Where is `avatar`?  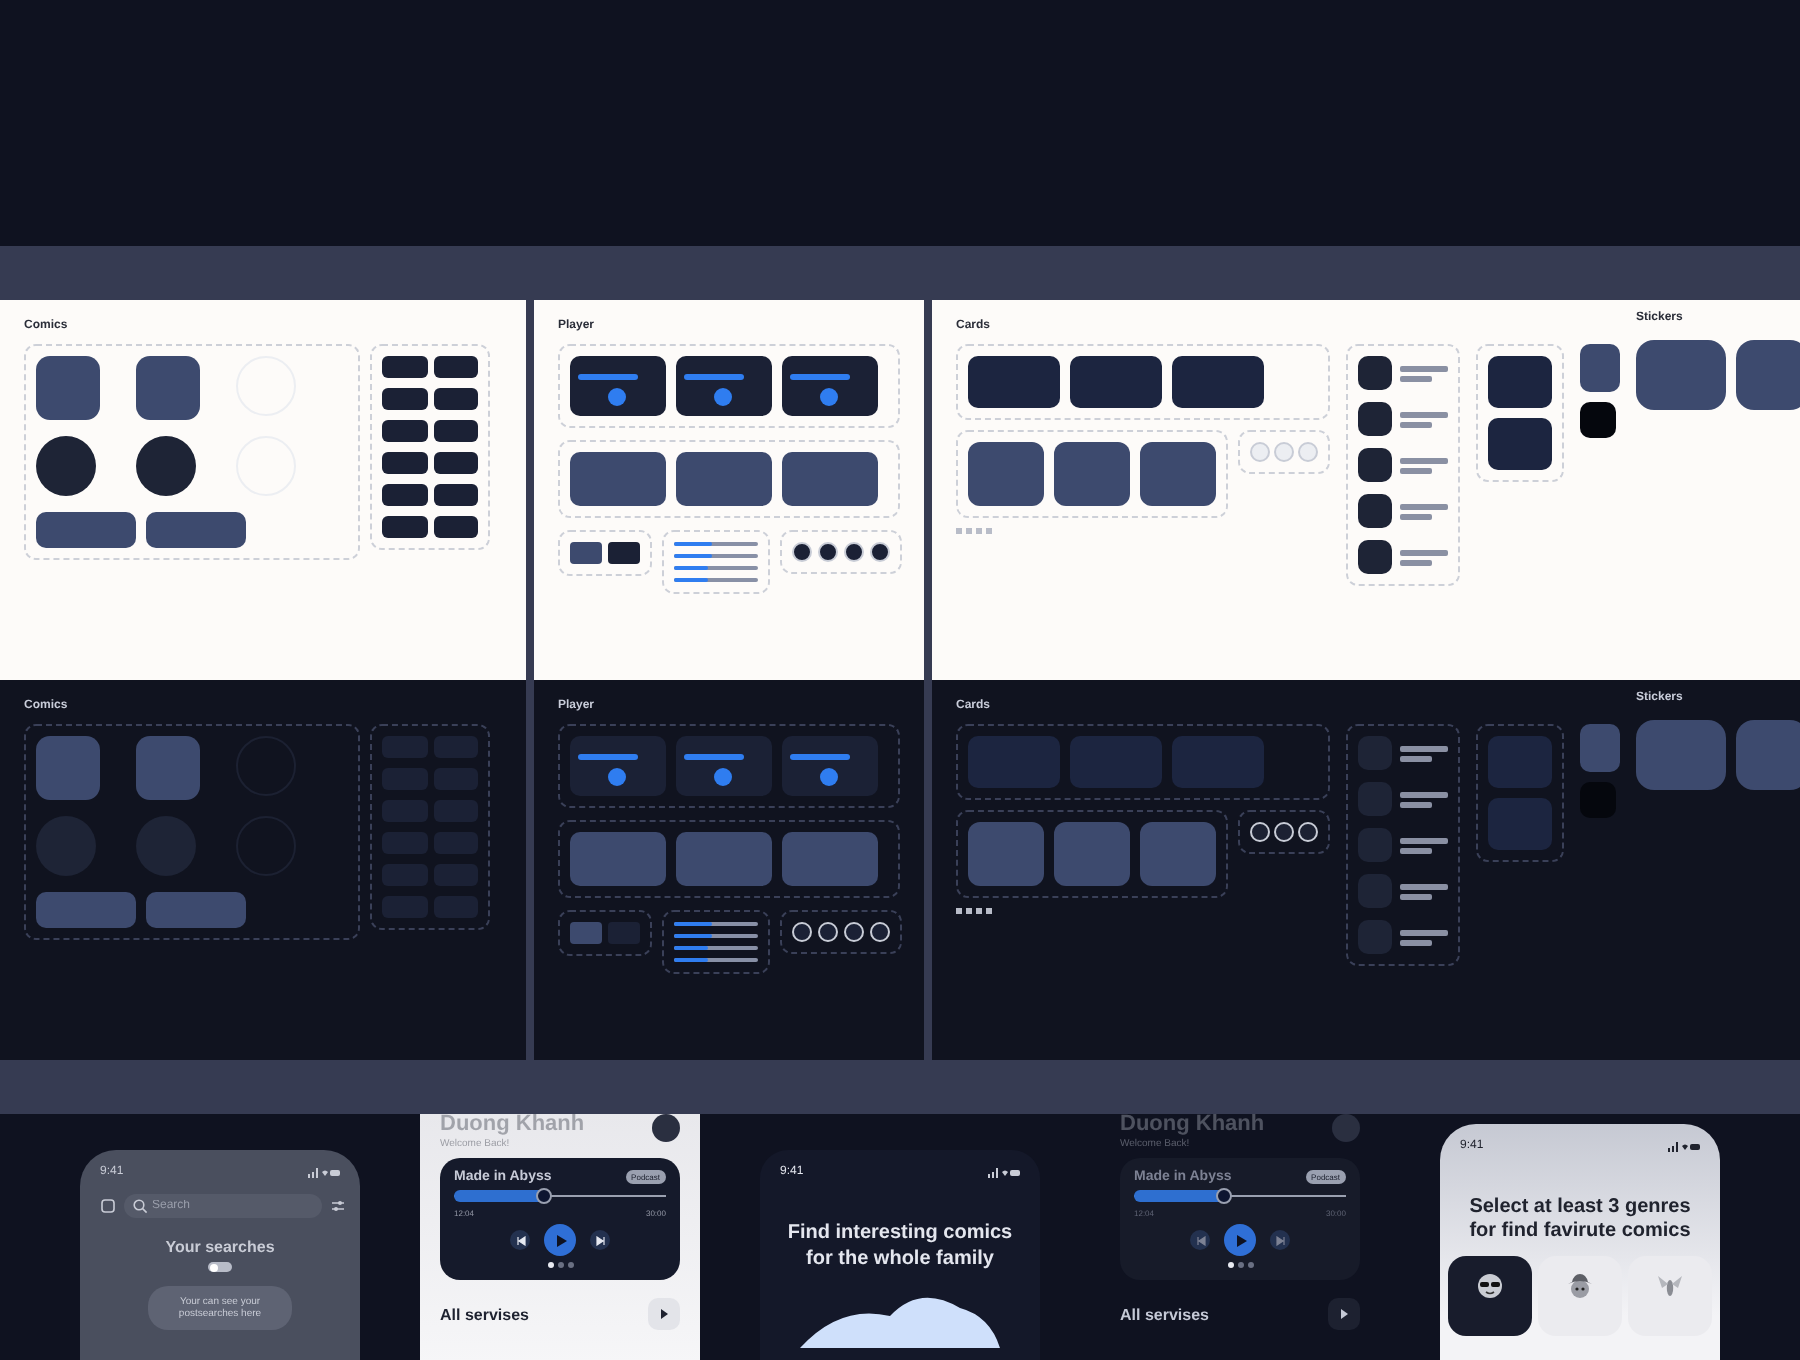 avatar is located at coordinates (666, 1128).